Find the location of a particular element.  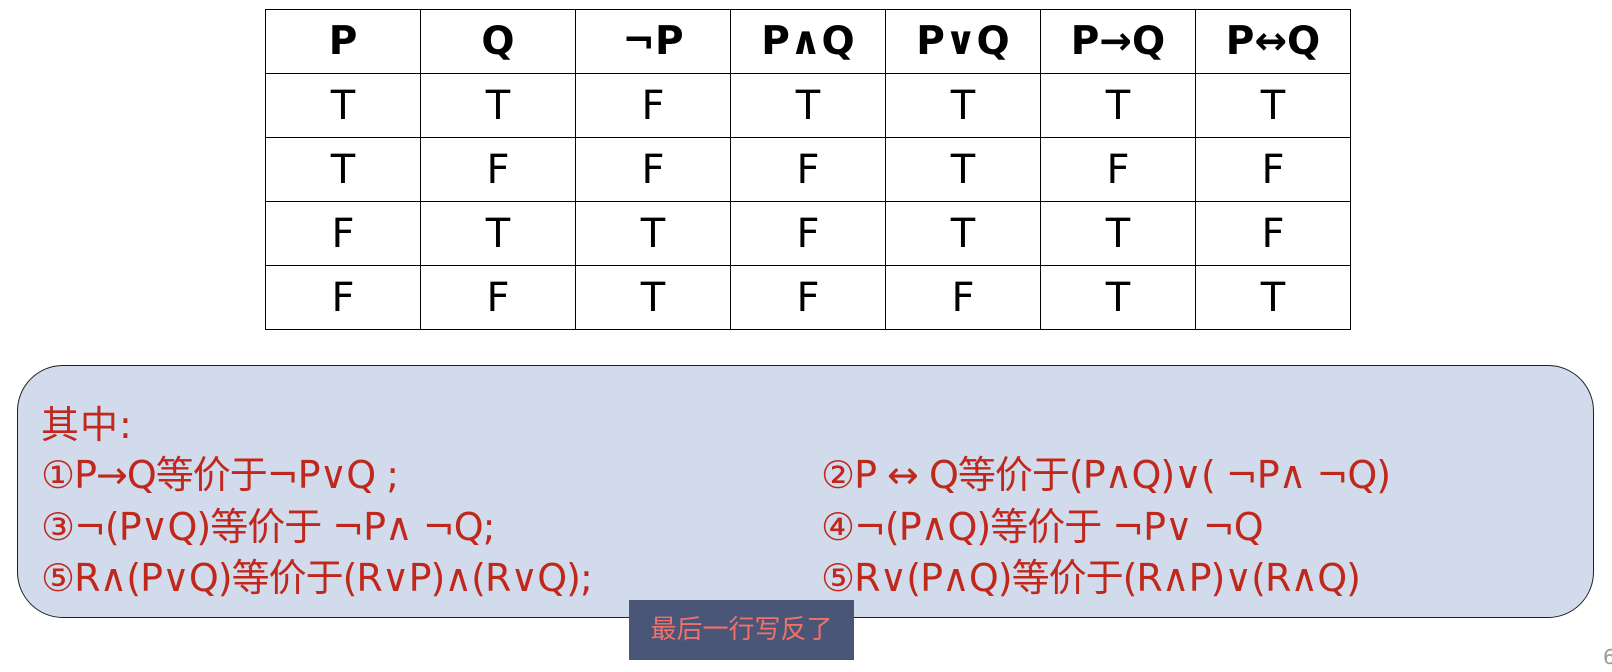

table-row: T F F F T F F is located at coordinates (808, 169).